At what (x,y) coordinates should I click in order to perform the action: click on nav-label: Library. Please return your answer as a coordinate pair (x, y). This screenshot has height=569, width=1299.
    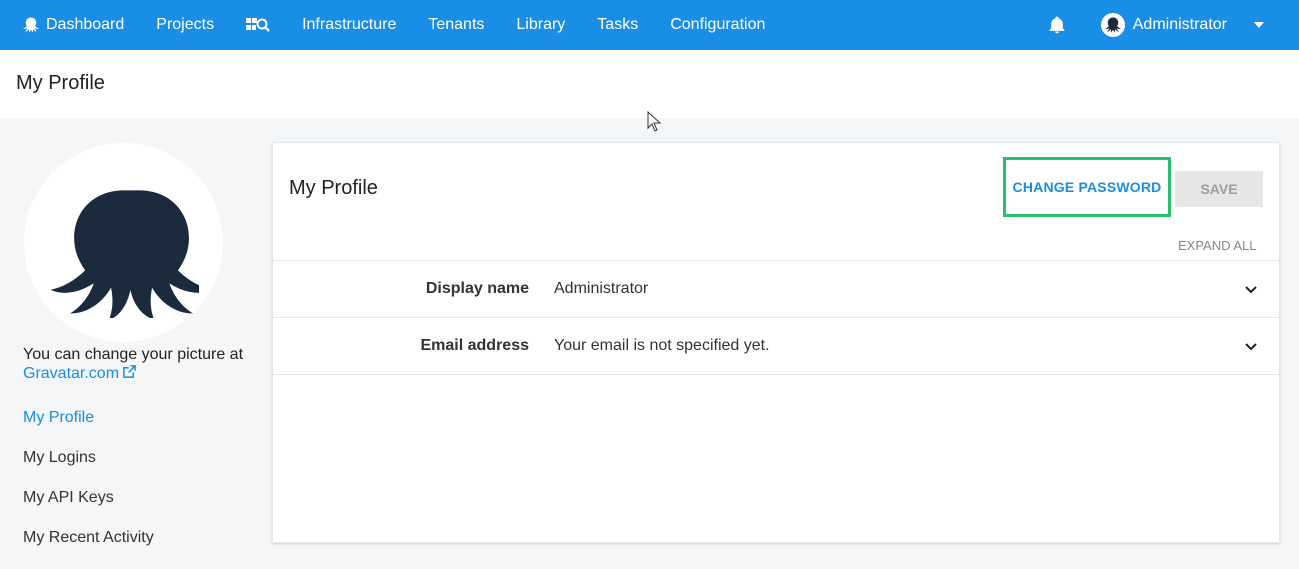
    Looking at the image, I should click on (541, 24).